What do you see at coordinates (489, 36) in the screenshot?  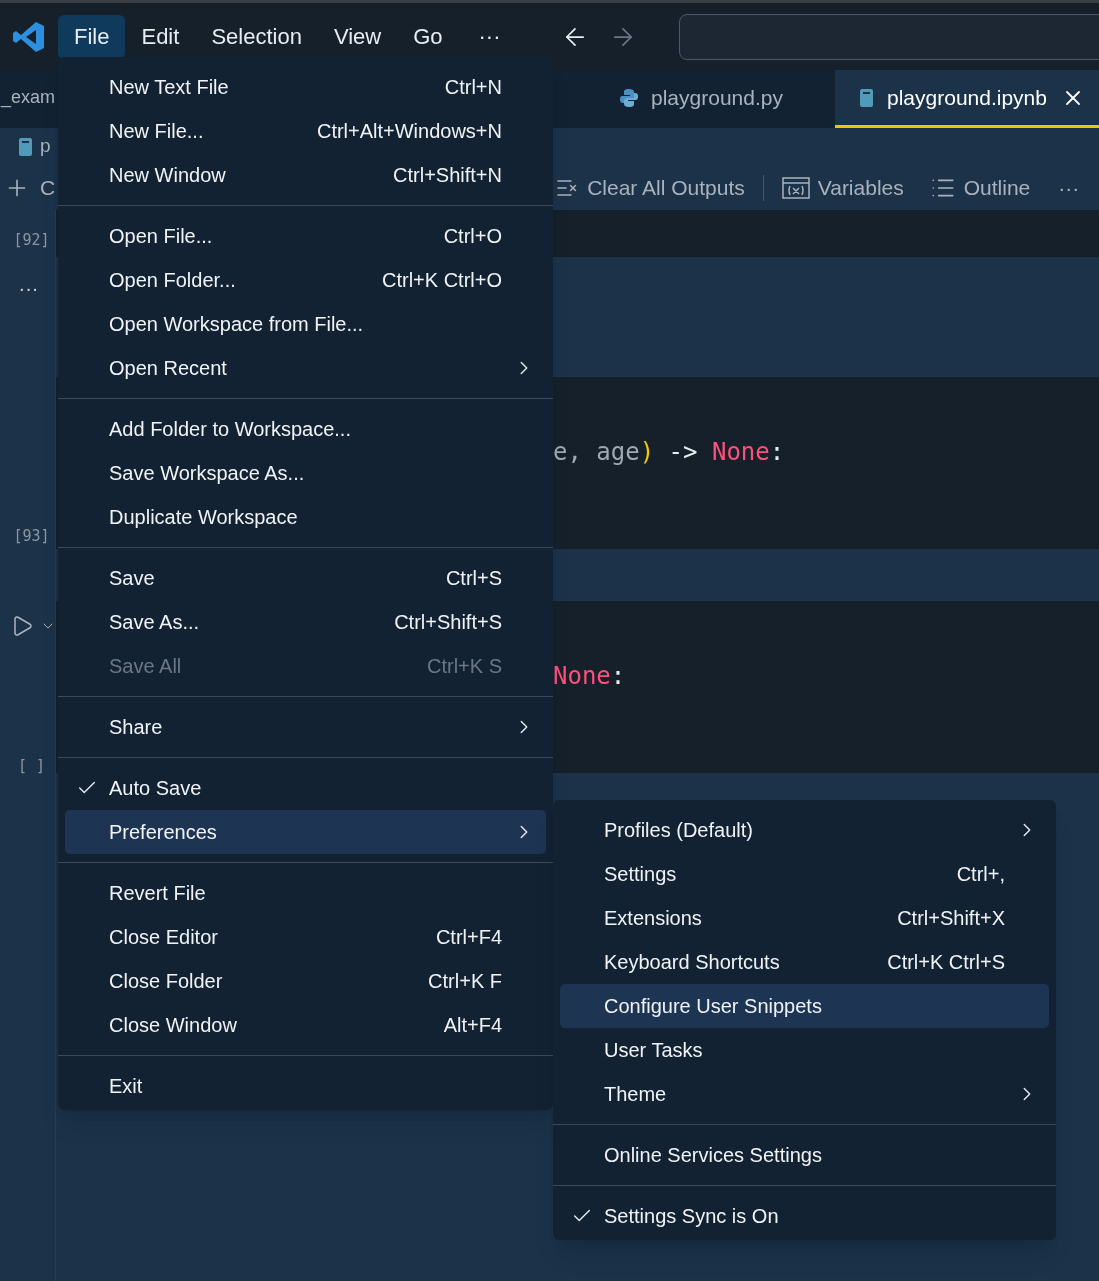 I see `more-menu-button: ···` at bounding box center [489, 36].